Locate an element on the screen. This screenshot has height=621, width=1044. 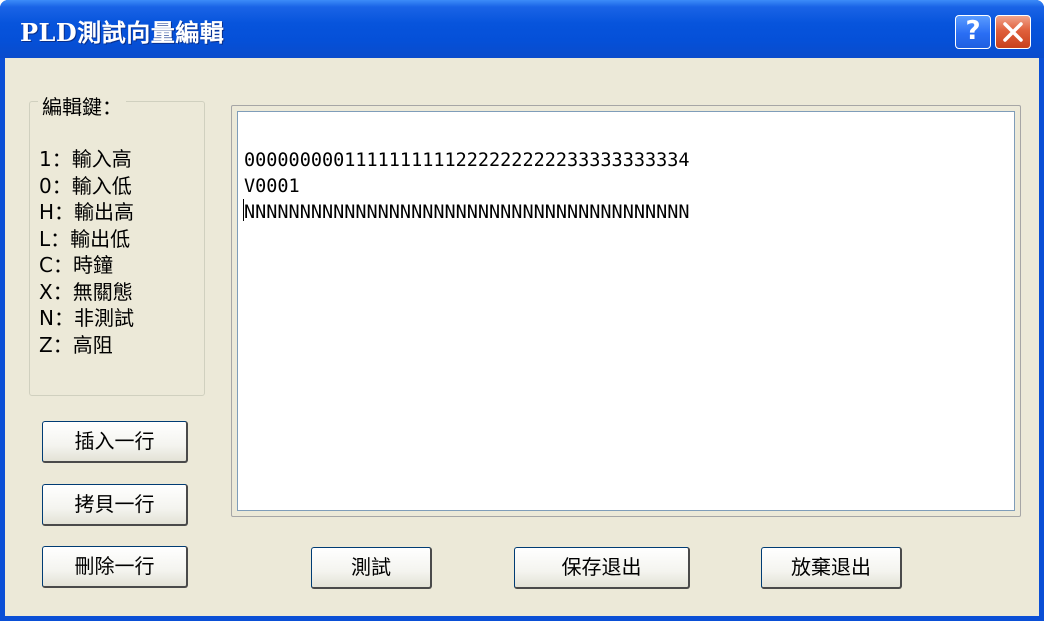
close-icon is located at coordinates (1013, 32).